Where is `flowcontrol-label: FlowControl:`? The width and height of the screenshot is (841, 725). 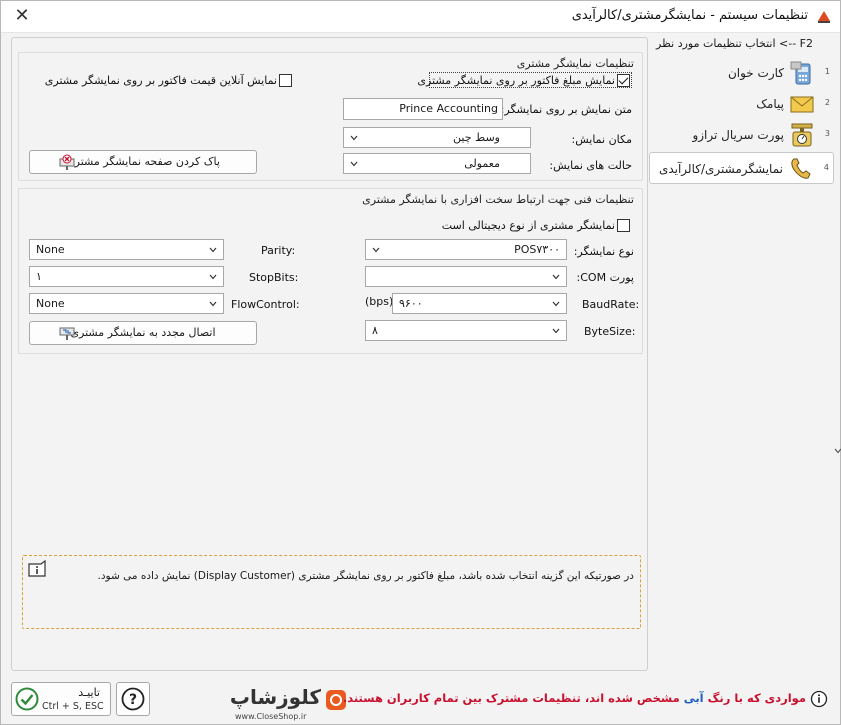 flowcontrol-label: FlowControl: is located at coordinates (265, 304).